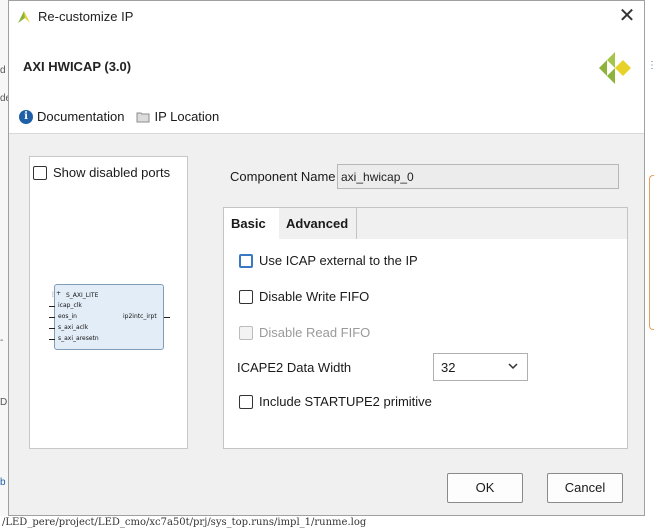 The width and height of the screenshot is (654, 529). I want to click on info-icon: i, so click(26, 116).